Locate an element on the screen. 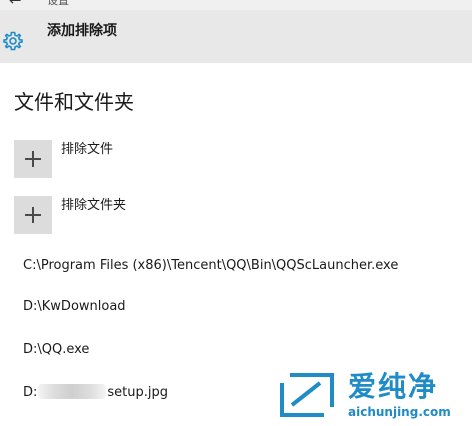  exclusion-item: D:\QQ.exe is located at coordinates (56, 349).